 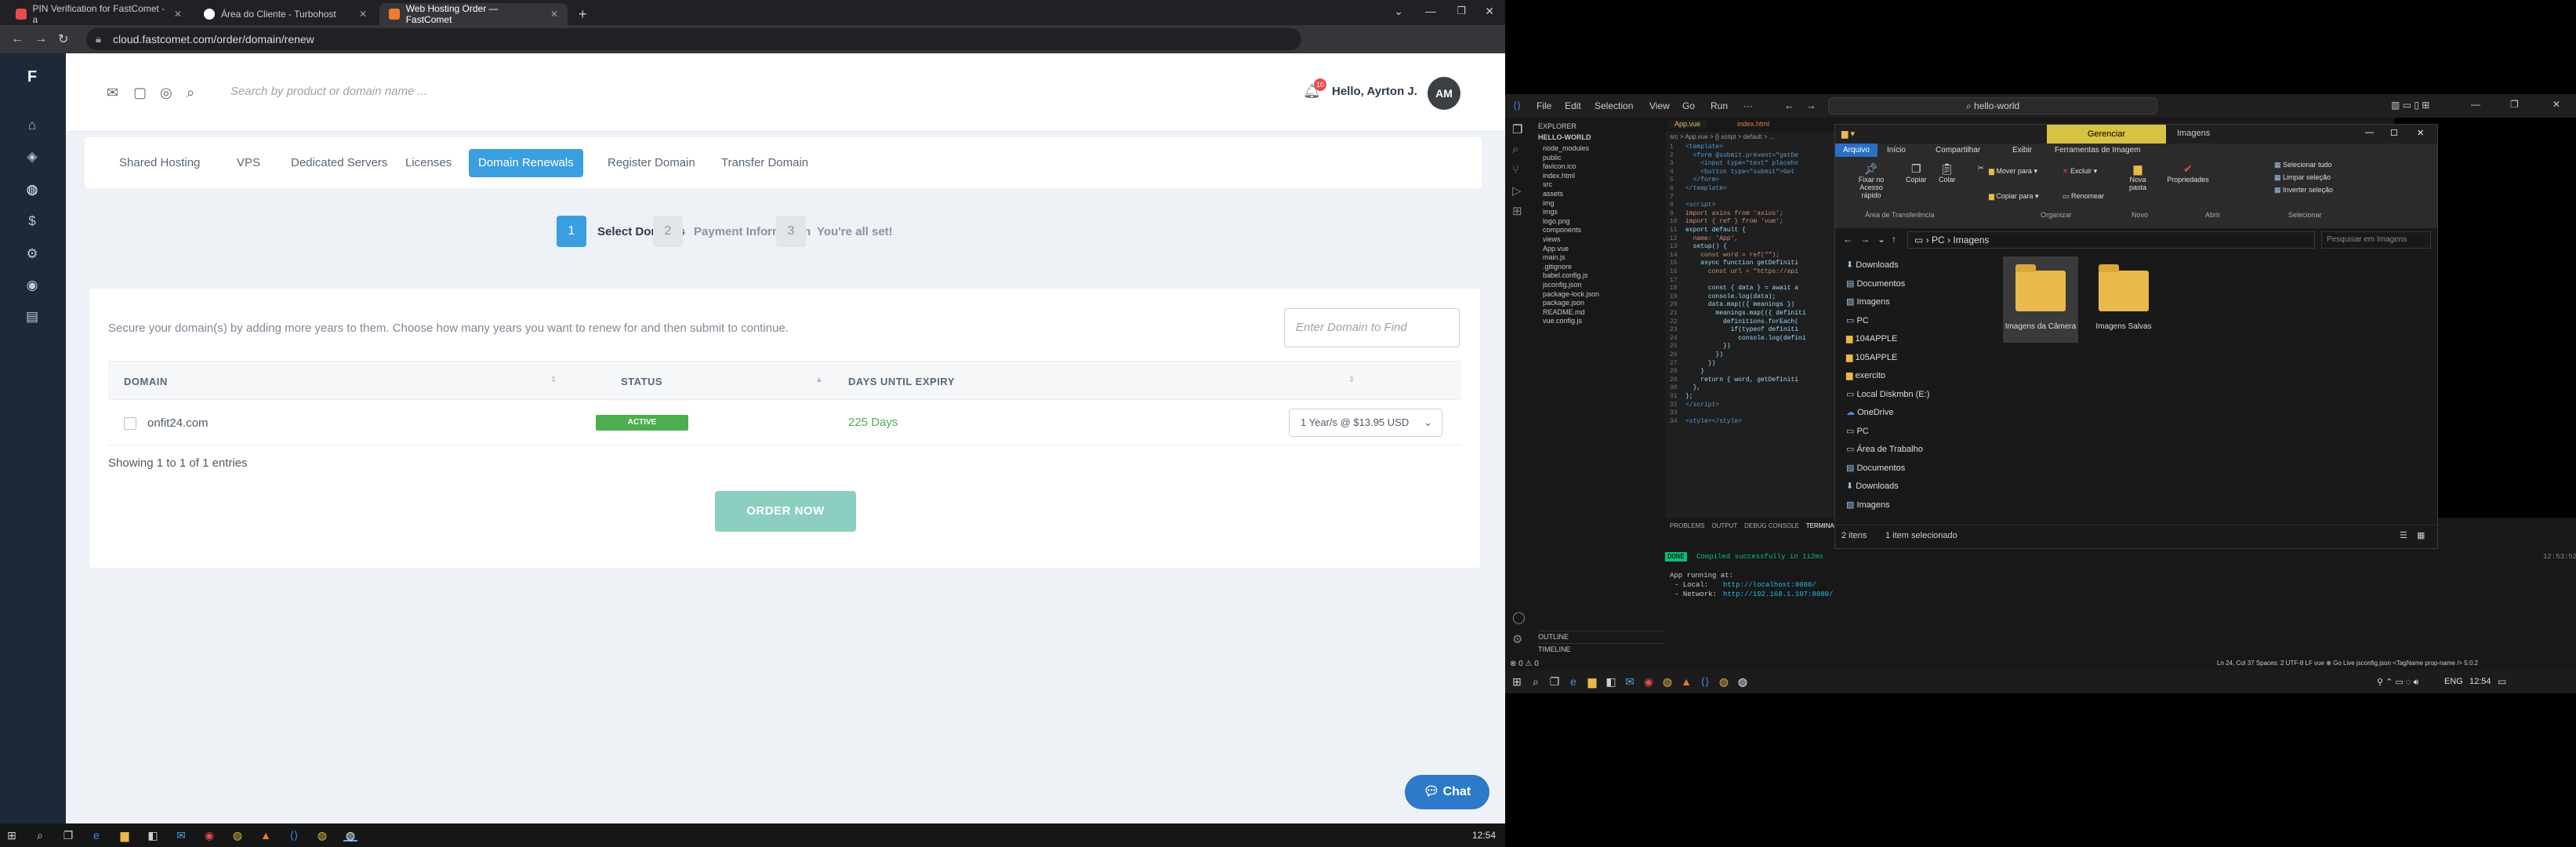 I want to click on properties-button: ✔ Propriedades, so click(x=2187, y=173).